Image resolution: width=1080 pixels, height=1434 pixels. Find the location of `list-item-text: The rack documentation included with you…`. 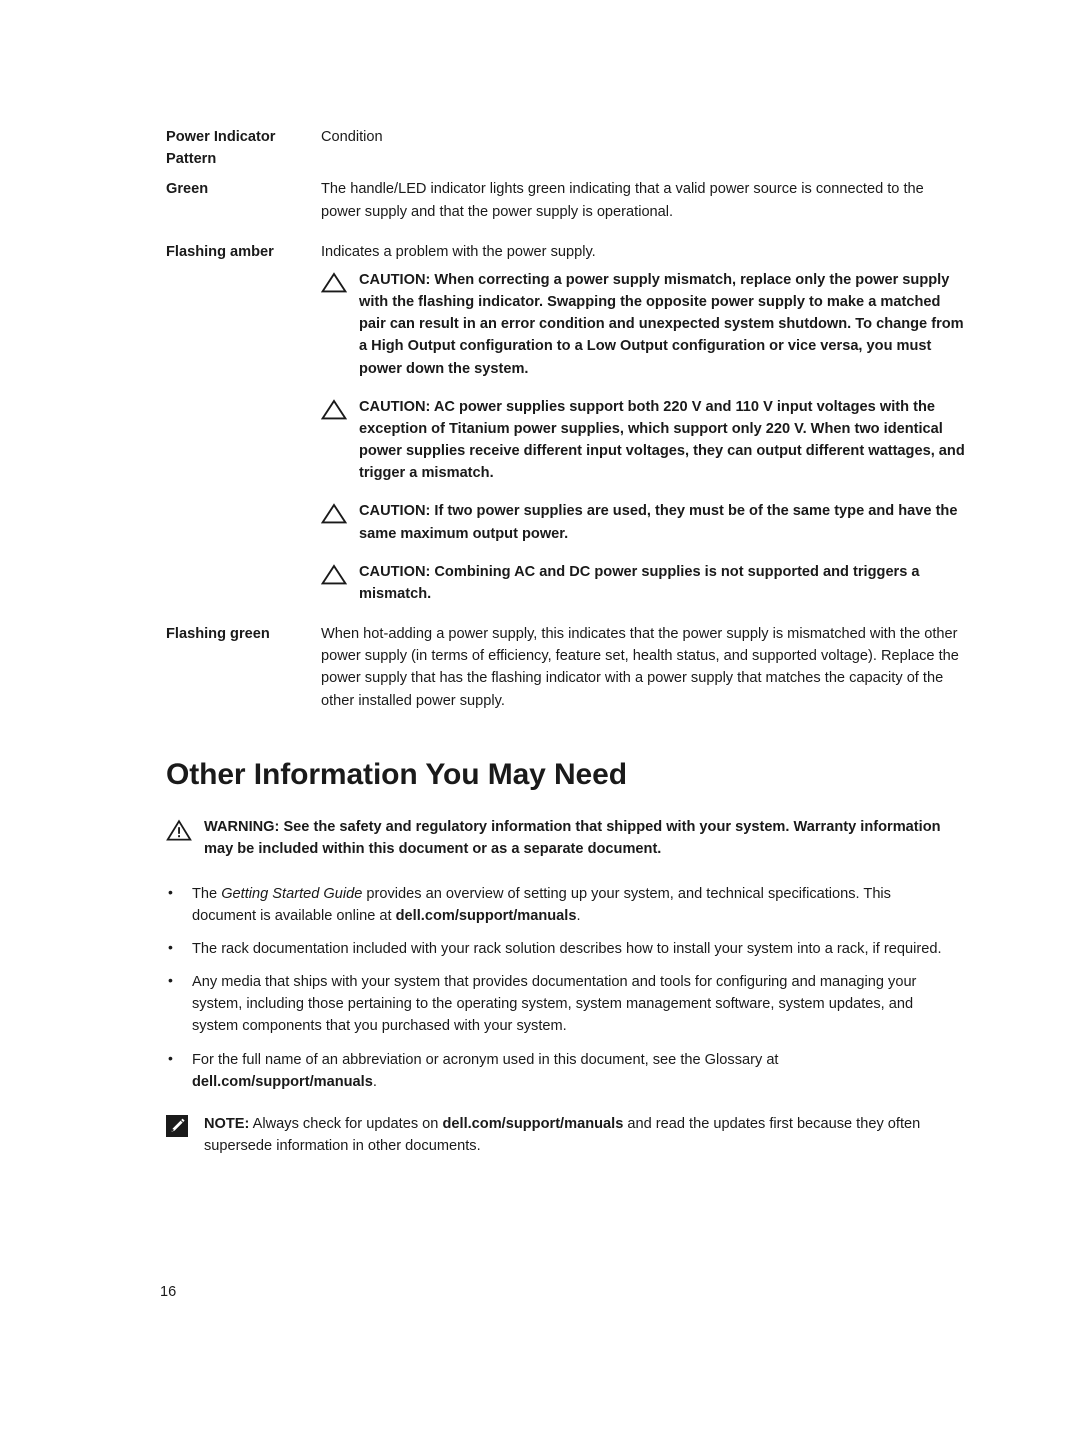

list-item-text: The rack documentation included with you… is located at coordinates (567, 948).